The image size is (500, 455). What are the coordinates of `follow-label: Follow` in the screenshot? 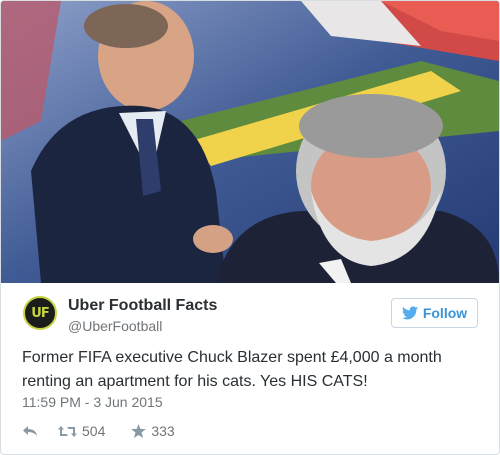 It's located at (445, 313).